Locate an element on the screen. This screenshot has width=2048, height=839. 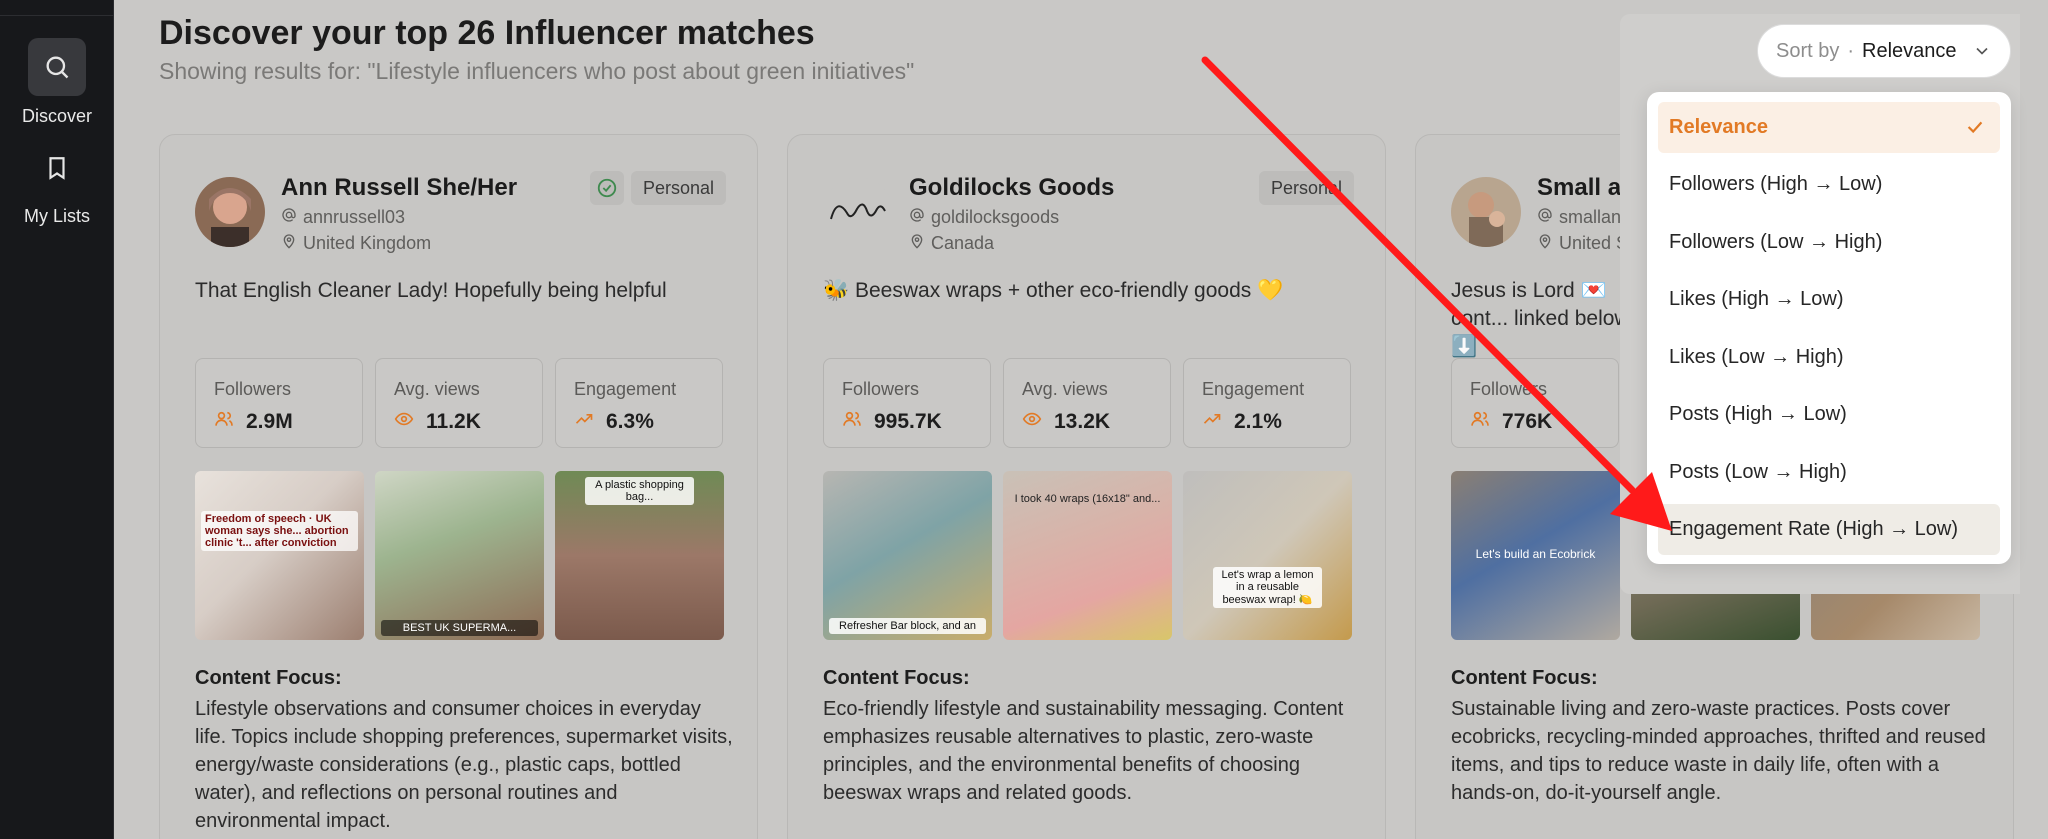
search-icon is located at coordinates (57, 67).